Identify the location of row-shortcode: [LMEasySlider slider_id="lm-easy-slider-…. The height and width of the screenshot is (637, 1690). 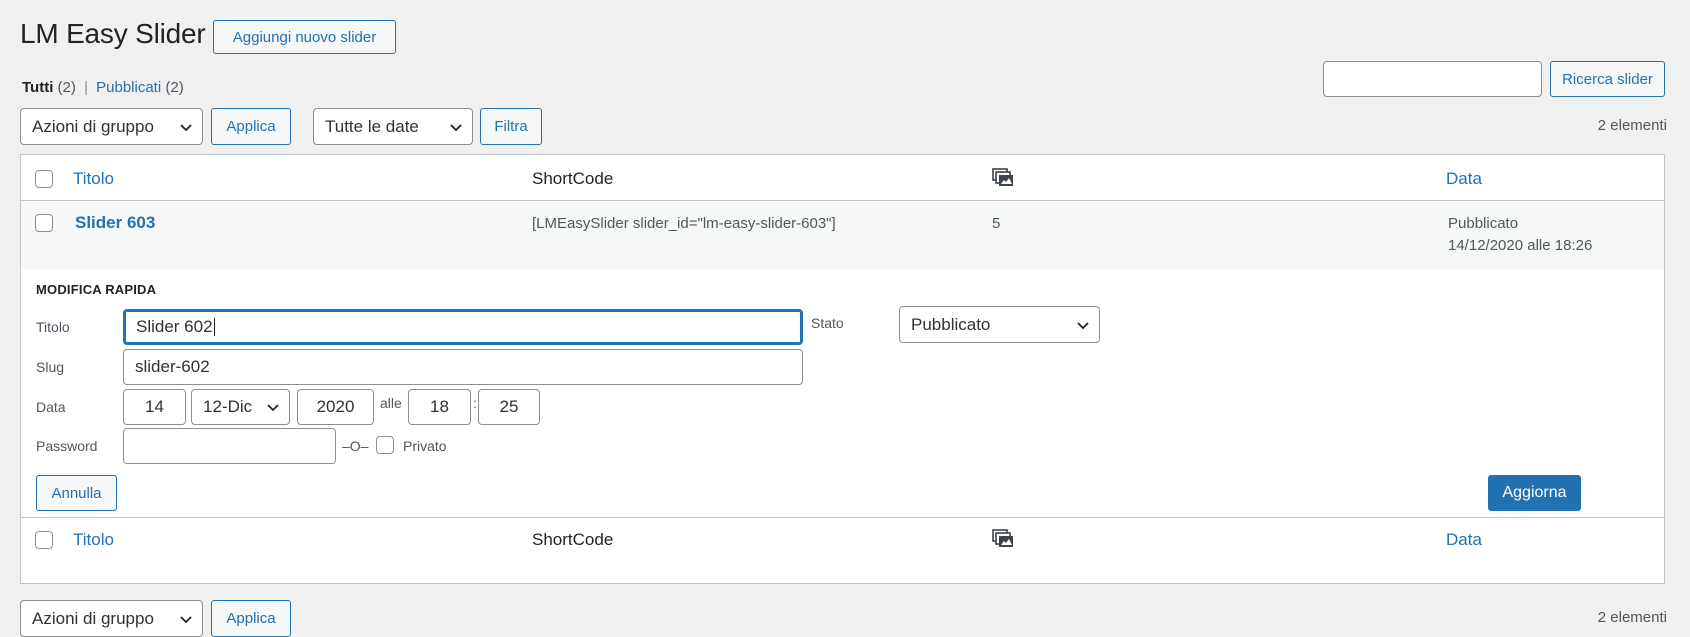
(684, 223).